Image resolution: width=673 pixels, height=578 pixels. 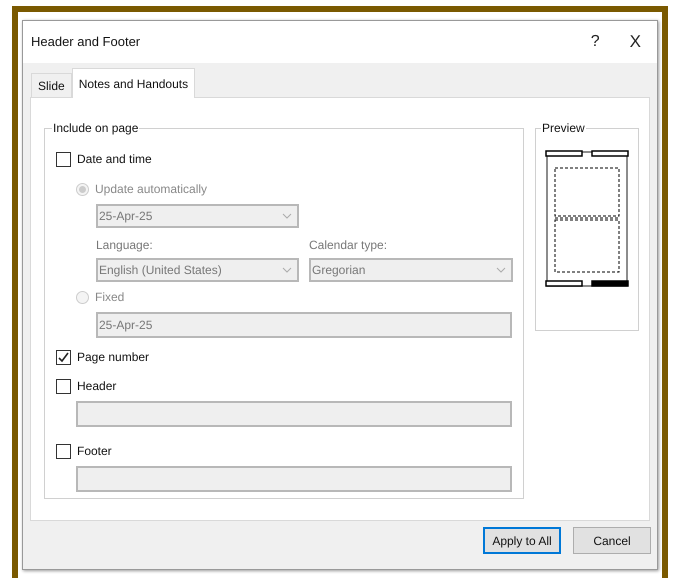 I want to click on group-title: Preview, so click(x=563, y=128).